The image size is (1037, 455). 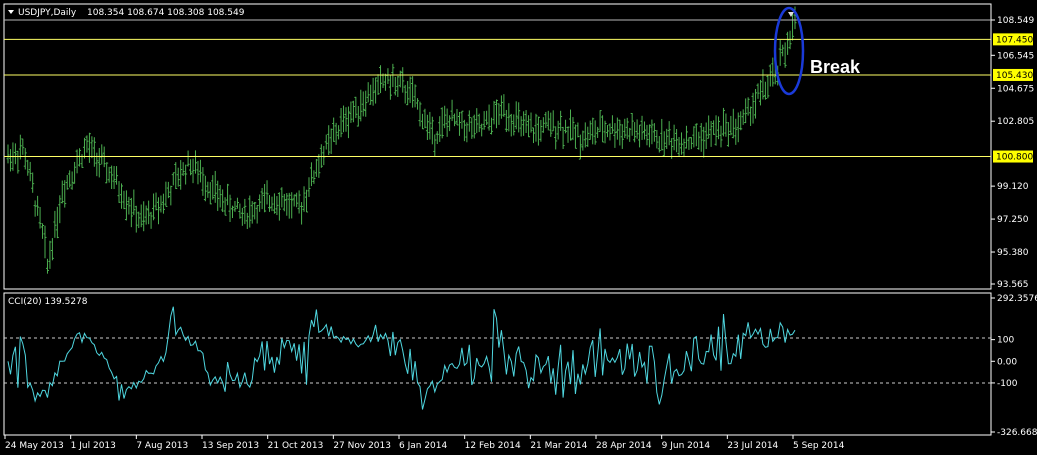 What do you see at coordinates (423, 446) in the screenshot?
I see `time-tick-label: 6 Jan 2014` at bounding box center [423, 446].